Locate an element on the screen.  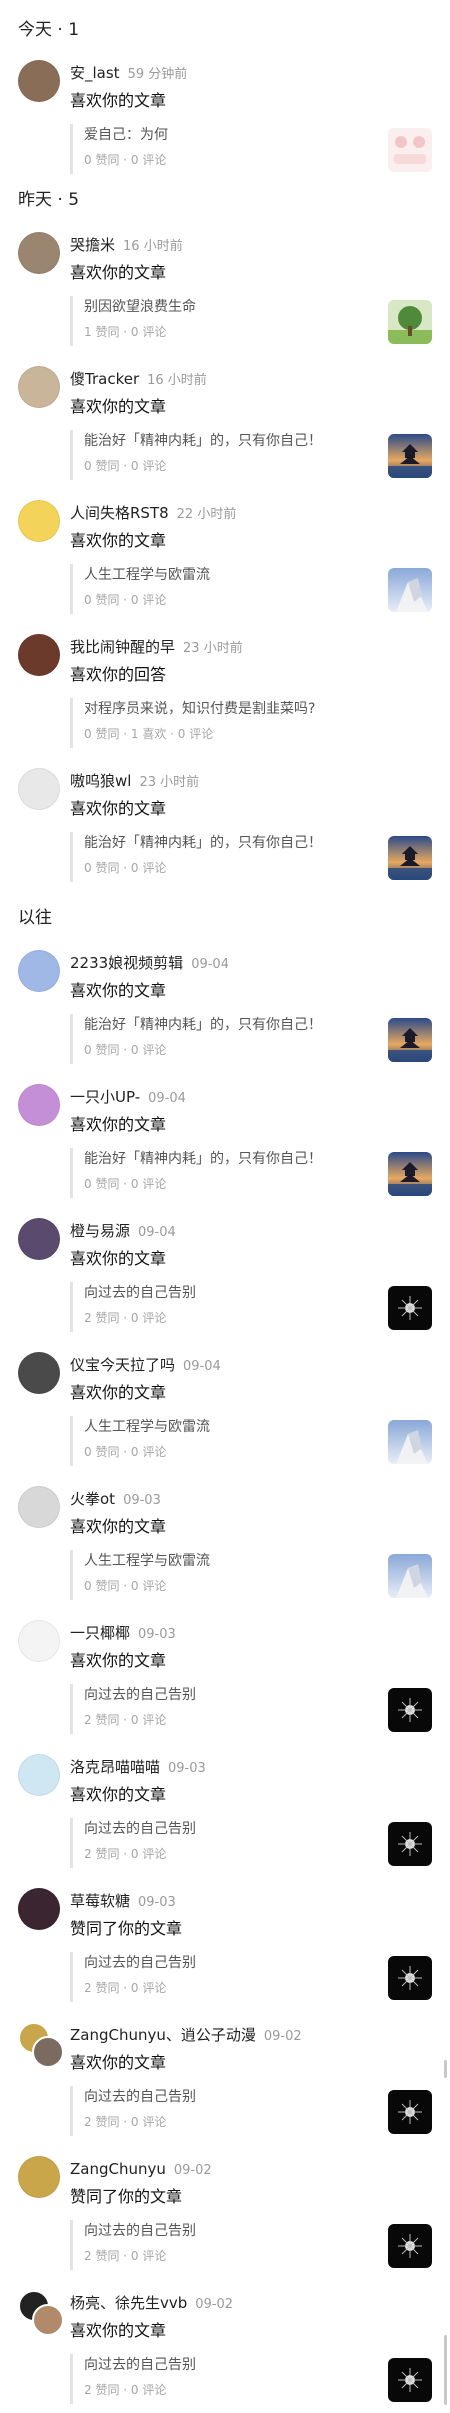
user-name: 草莓软糖 is located at coordinates (100, 1901).